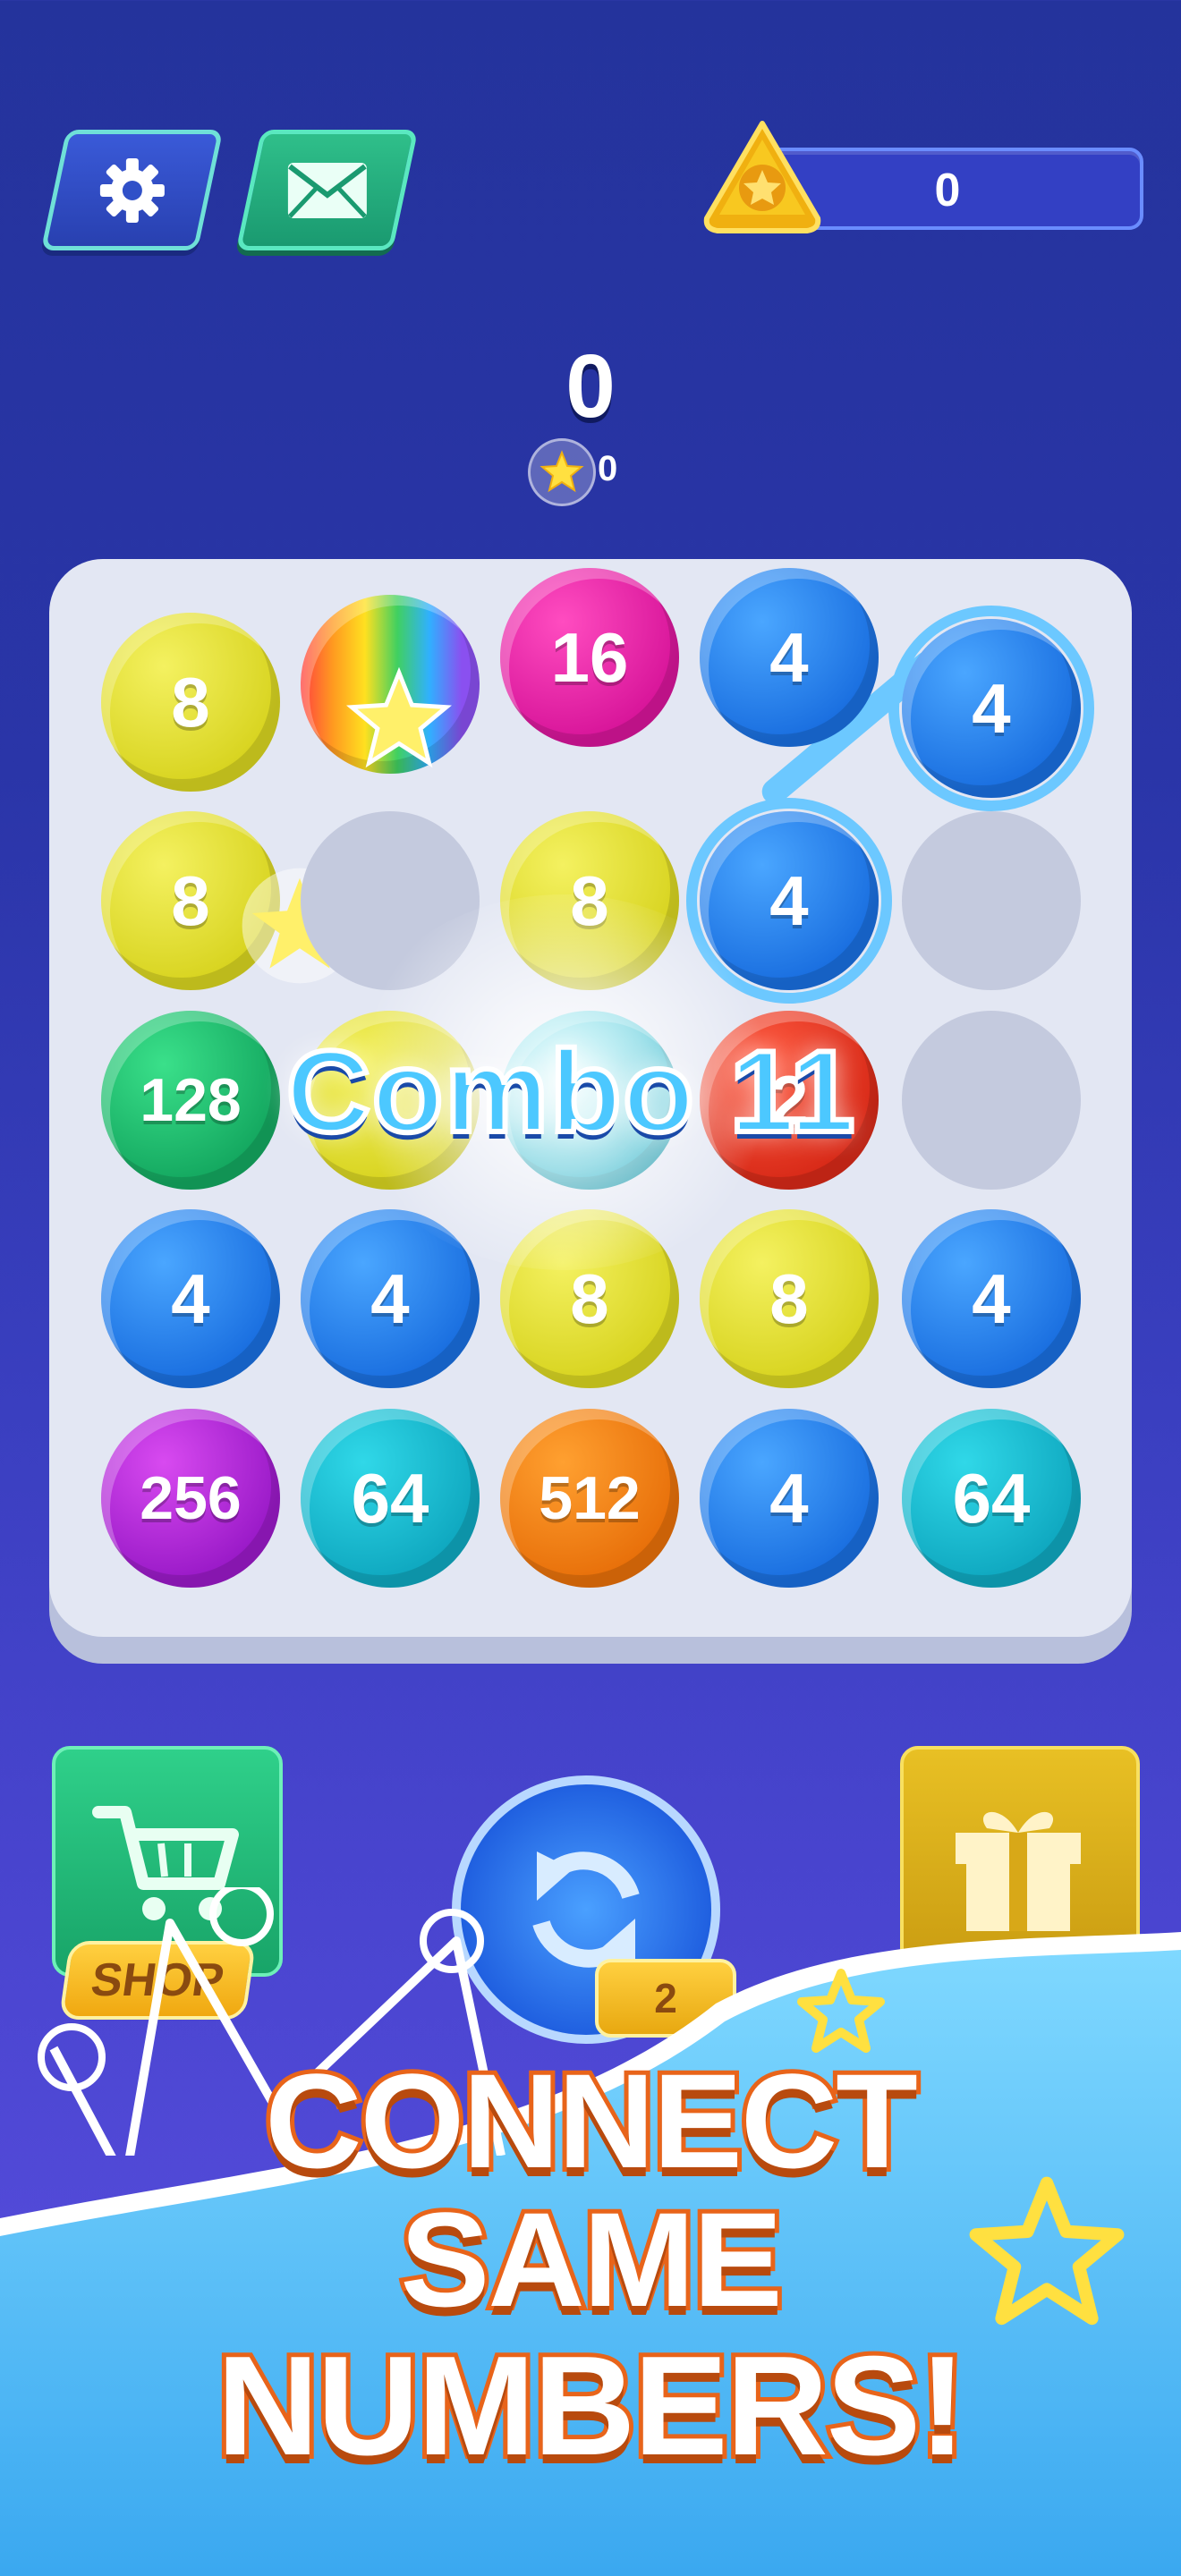 The image size is (1181, 2576). I want to click on combo-text: Combo 11, so click(570, 1091).